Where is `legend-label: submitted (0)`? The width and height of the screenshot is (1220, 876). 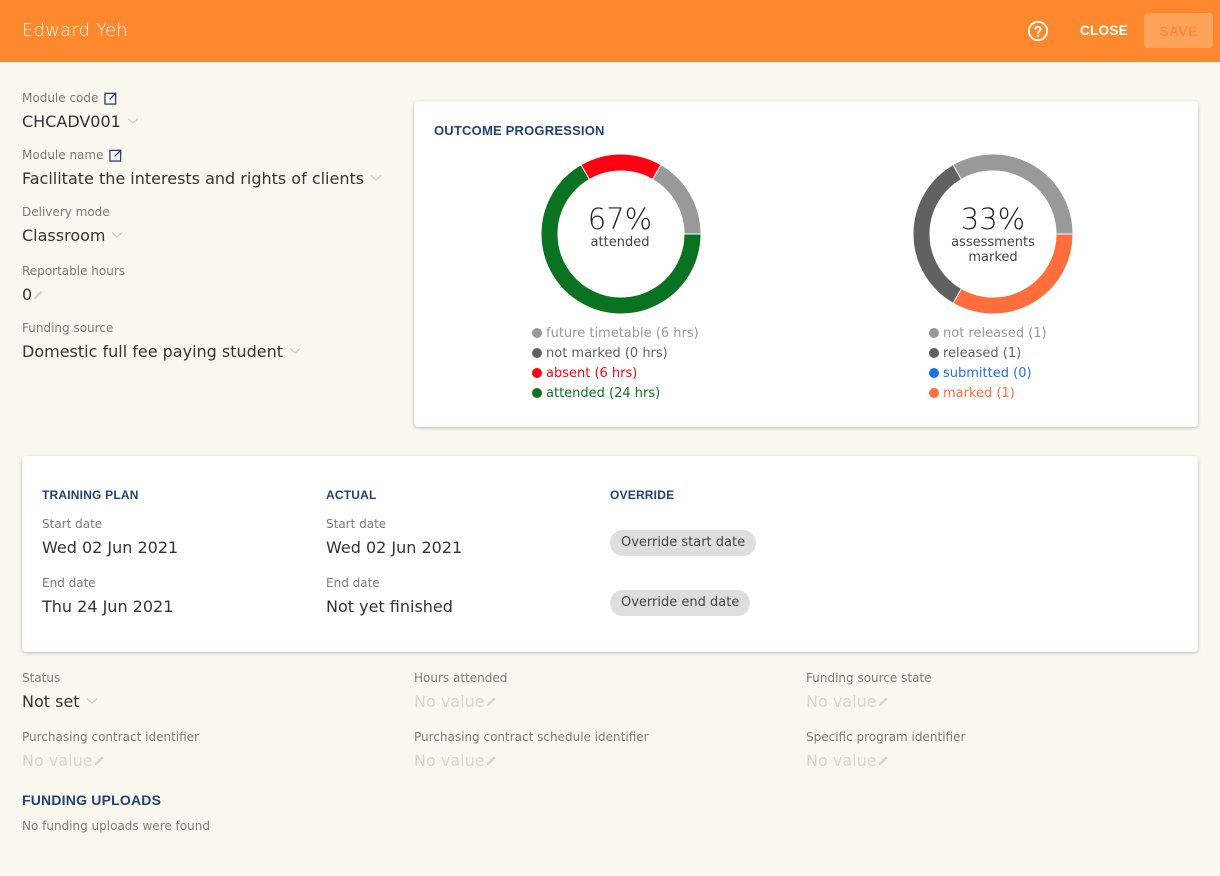 legend-label: submitted (0) is located at coordinates (987, 373).